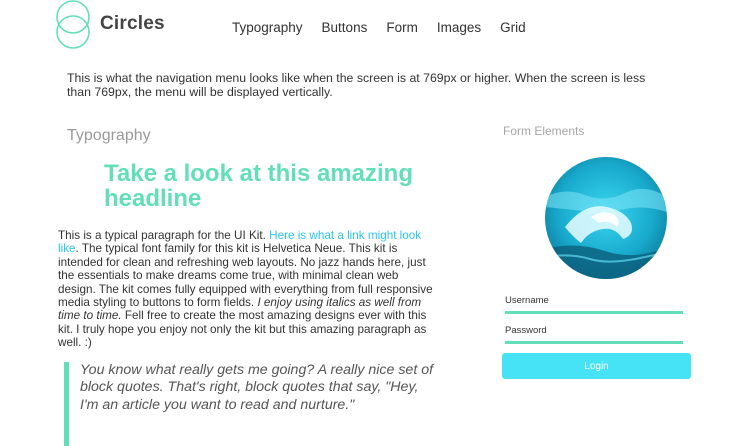  What do you see at coordinates (74, 25) in the screenshot?
I see `circles-logo-icon` at bounding box center [74, 25].